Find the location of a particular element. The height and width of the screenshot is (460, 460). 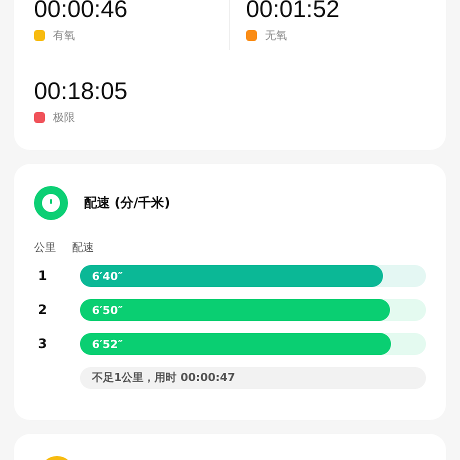

pace-value: 6′50″ is located at coordinates (107, 310).